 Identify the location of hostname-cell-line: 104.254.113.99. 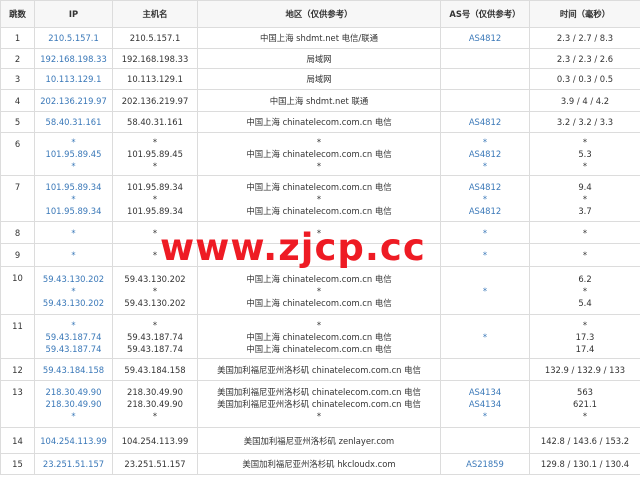
(155, 440).